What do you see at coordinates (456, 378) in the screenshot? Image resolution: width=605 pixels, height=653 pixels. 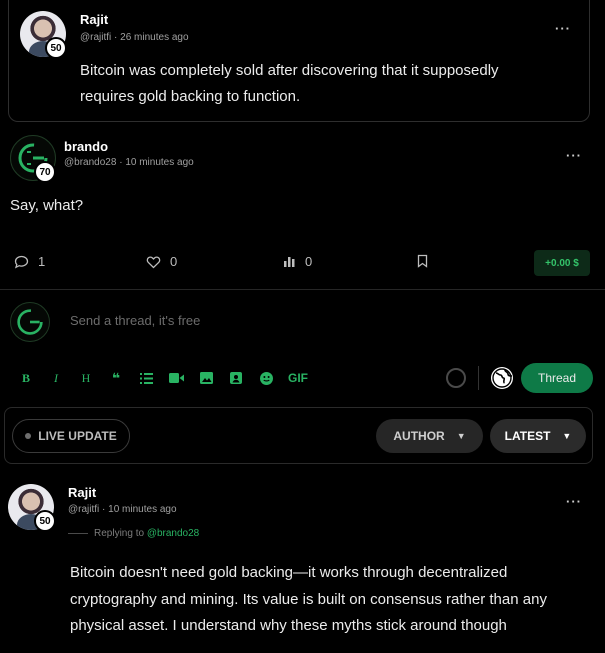 I see `progress-ring-icon` at bounding box center [456, 378].